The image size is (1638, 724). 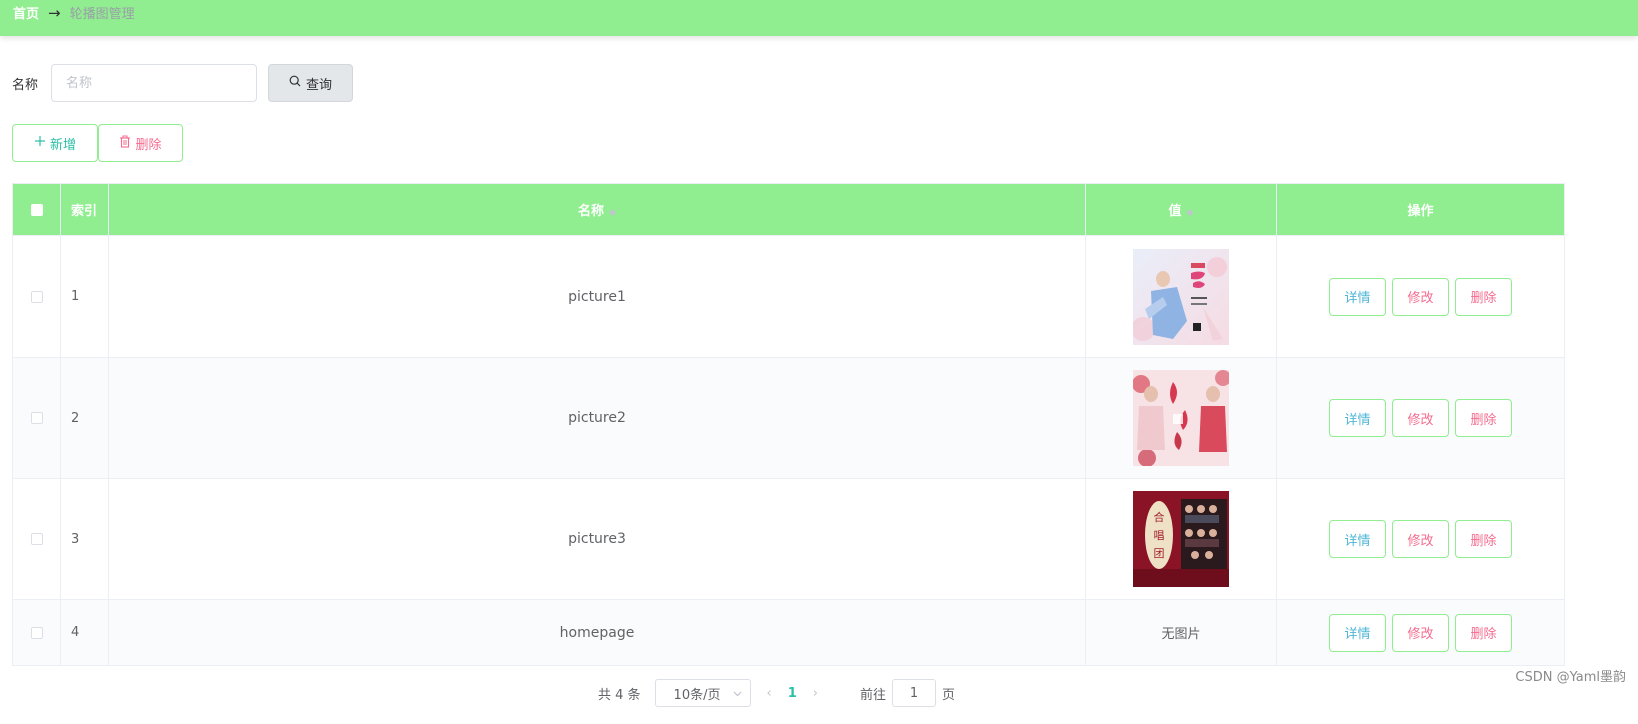 I want to click on table-row: 4 homepage 无图片 详情 修改 删除, so click(x=788, y=632).